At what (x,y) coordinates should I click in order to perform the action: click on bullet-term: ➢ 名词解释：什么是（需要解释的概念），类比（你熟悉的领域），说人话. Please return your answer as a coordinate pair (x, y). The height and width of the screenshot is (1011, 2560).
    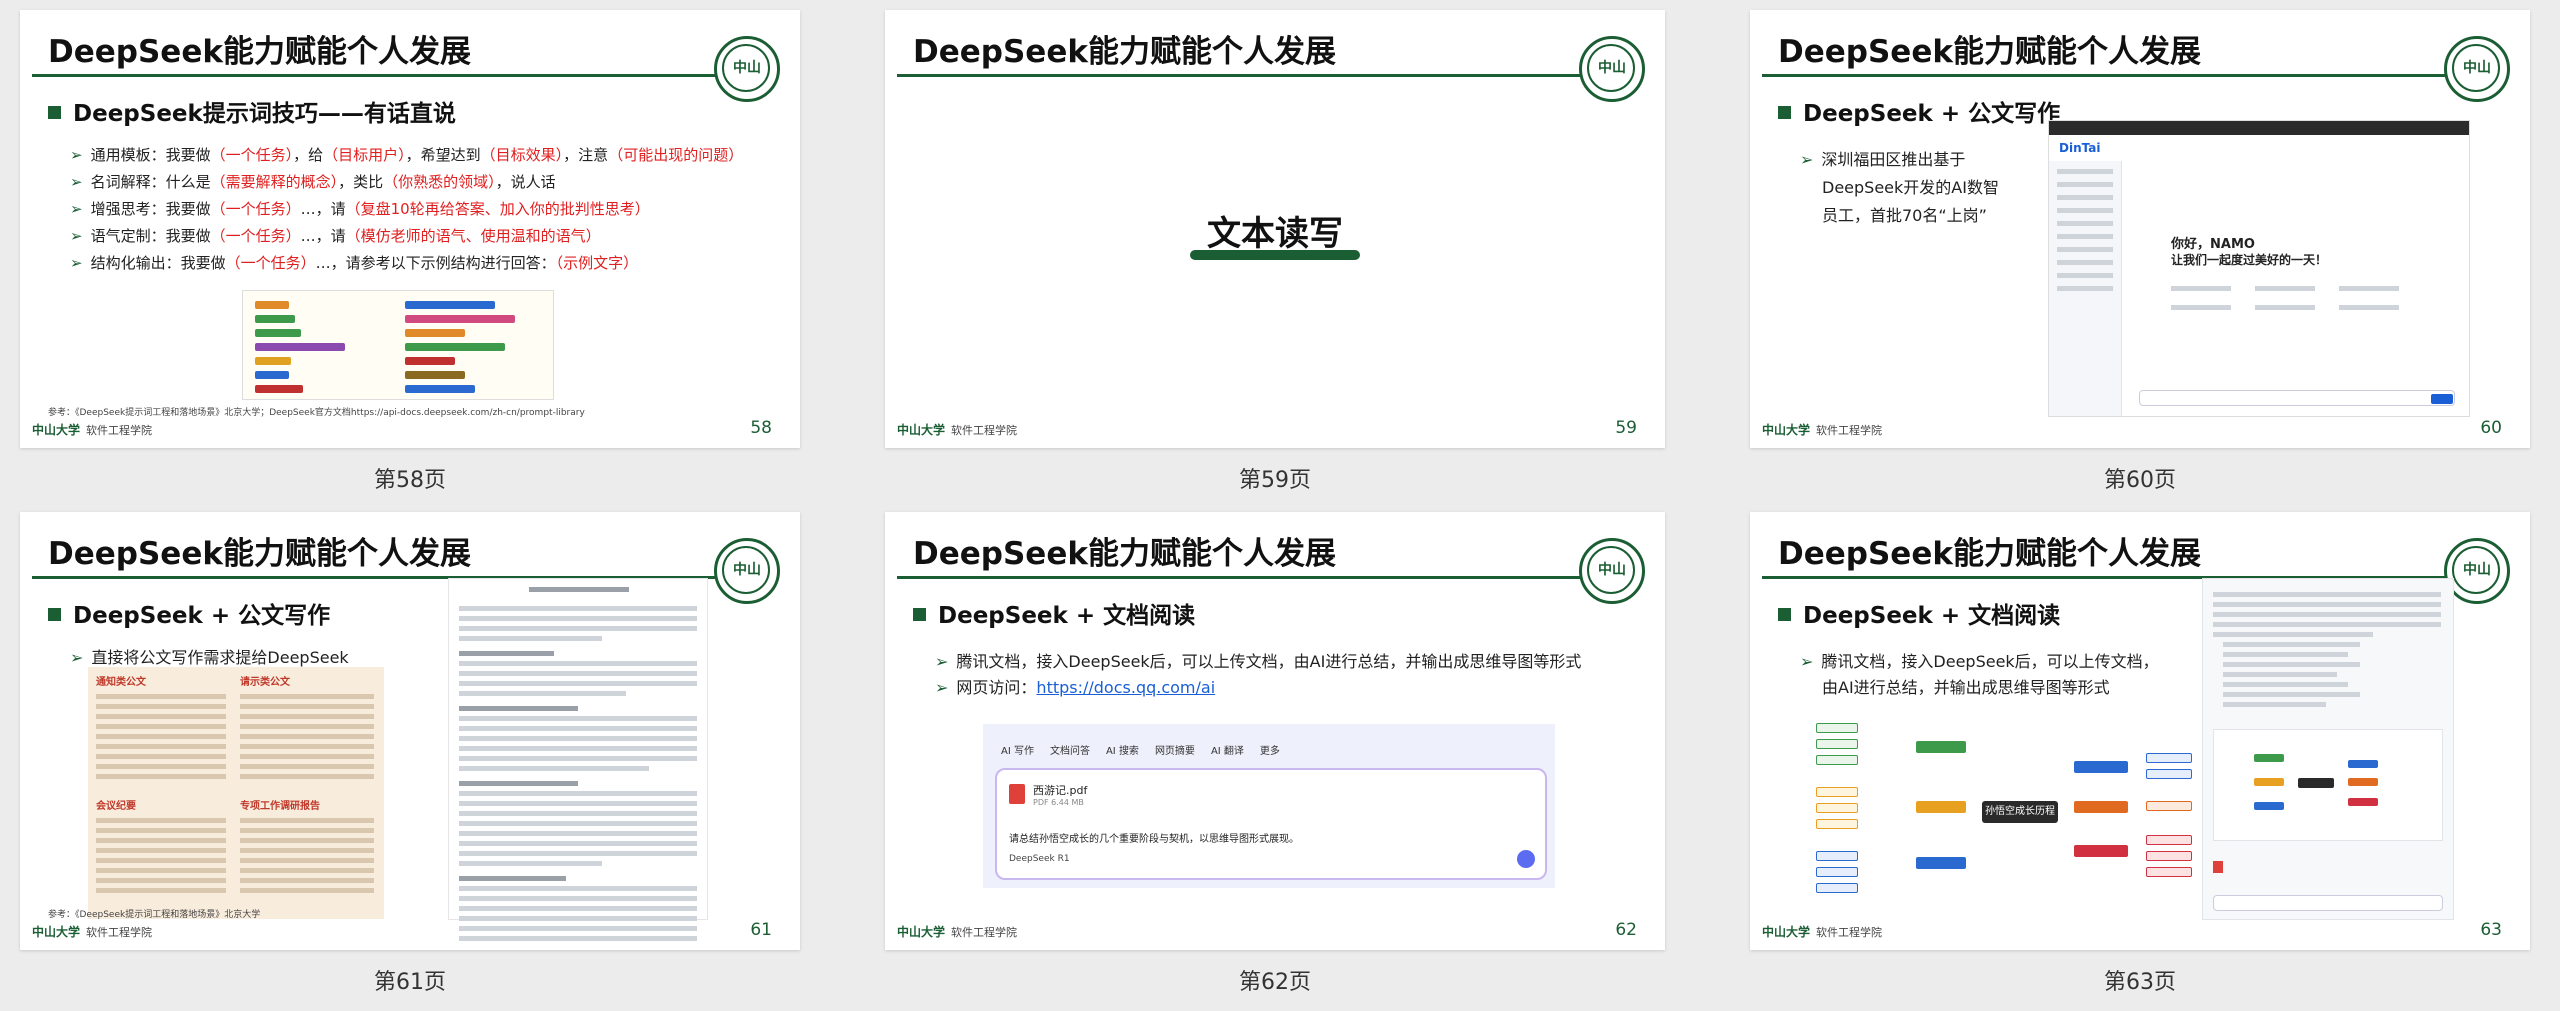
    Looking at the image, I should click on (313, 182).